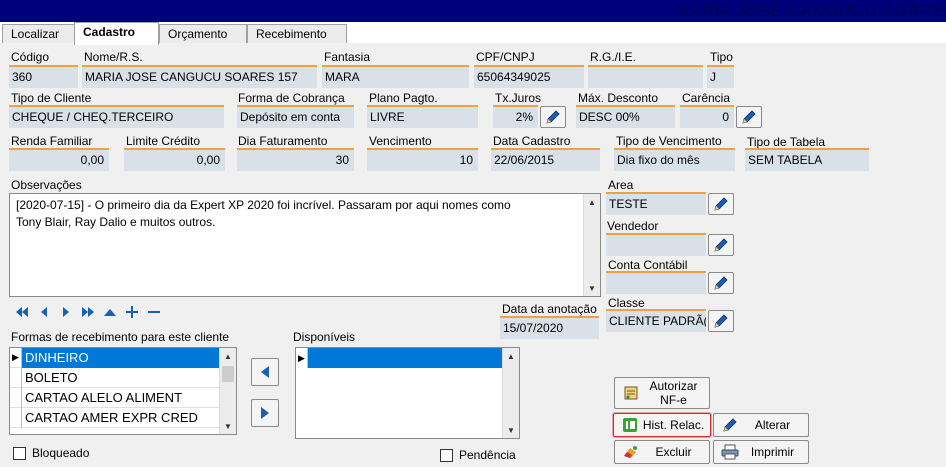  Describe the element at coordinates (487, 455) in the screenshot. I see `pendencia-label: Pendência` at that location.